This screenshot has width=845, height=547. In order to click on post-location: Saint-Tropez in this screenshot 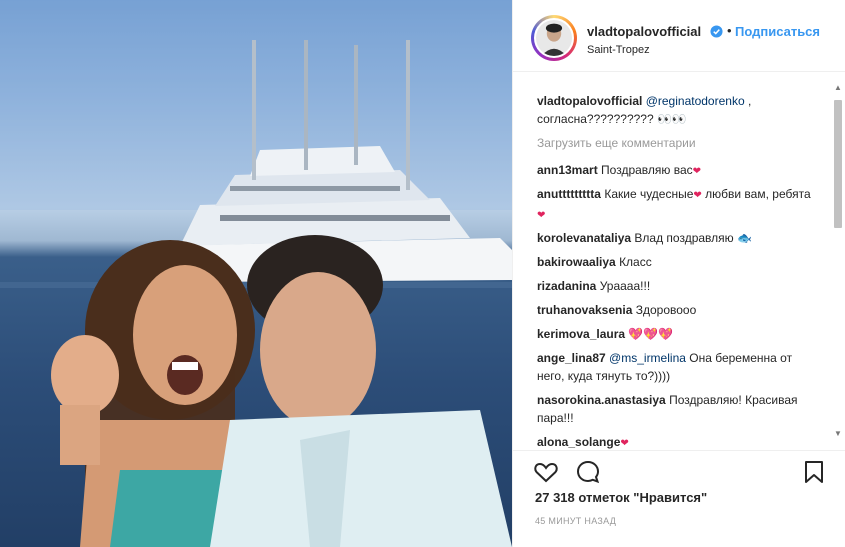, I will do `click(618, 50)`.